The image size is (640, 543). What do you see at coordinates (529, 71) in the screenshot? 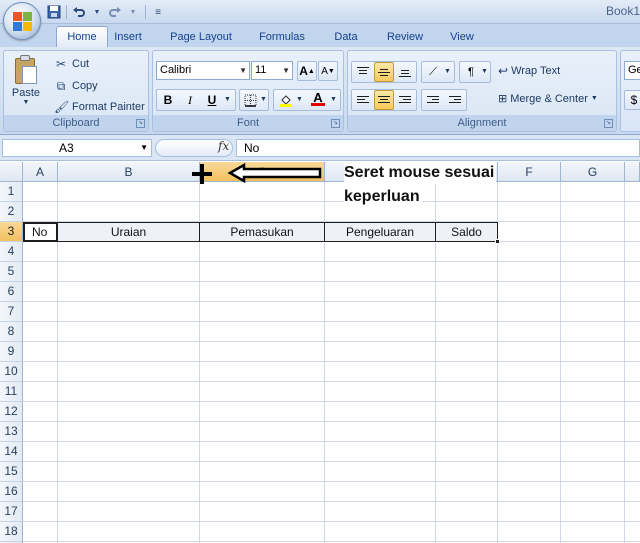
I see `wrap-text-button: ↩ Wrap Text` at bounding box center [529, 71].